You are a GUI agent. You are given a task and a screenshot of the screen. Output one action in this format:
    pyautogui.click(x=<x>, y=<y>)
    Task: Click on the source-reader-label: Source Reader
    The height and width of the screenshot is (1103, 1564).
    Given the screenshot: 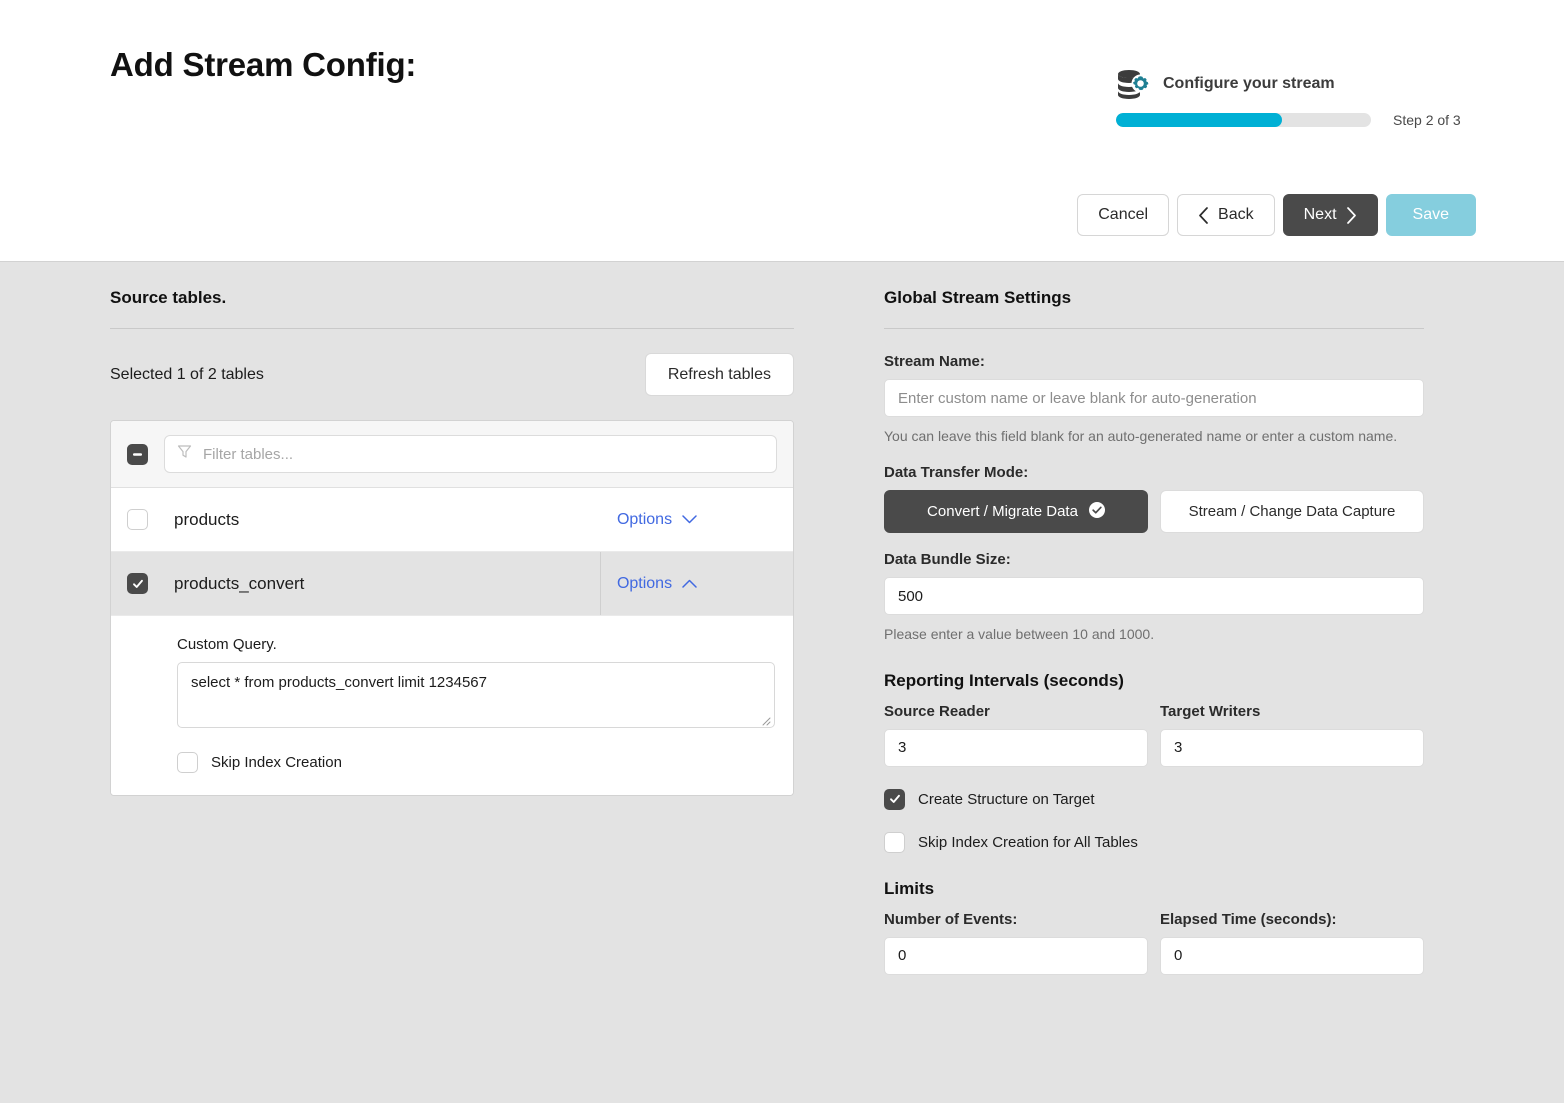 What is the action you would take?
    pyautogui.click(x=937, y=711)
    